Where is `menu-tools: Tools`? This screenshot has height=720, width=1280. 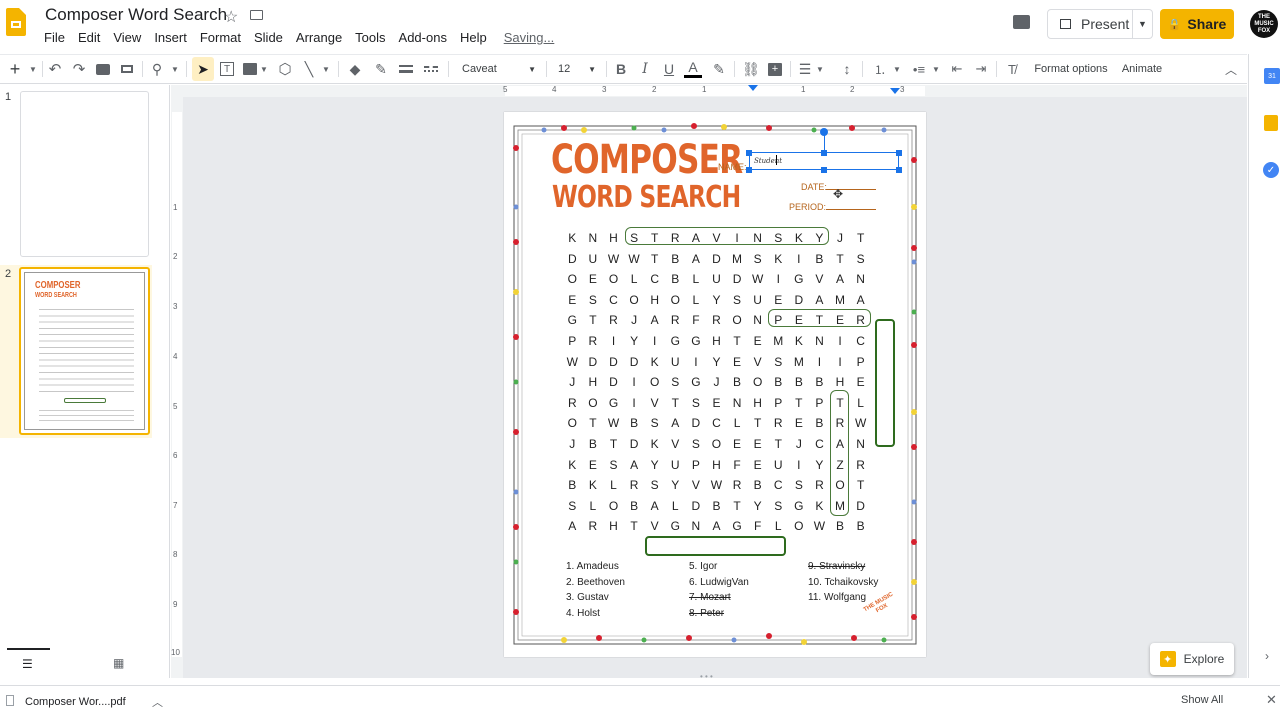
menu-tools: Tools is located at coordinates (370, 37).